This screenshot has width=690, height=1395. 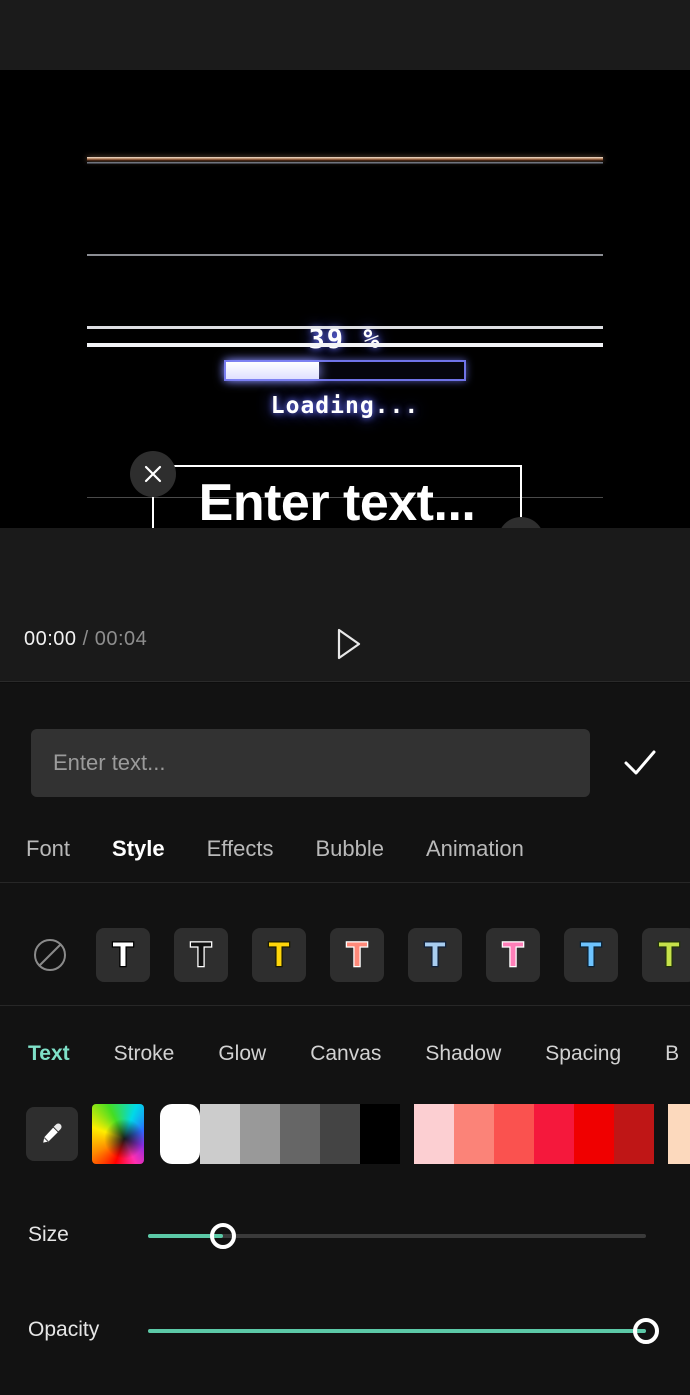 What do you see at coordinates (345, 605) in the screenshot?
I see `playback-bar: 00:00 / 00:04` at bounding box center [345, 605].